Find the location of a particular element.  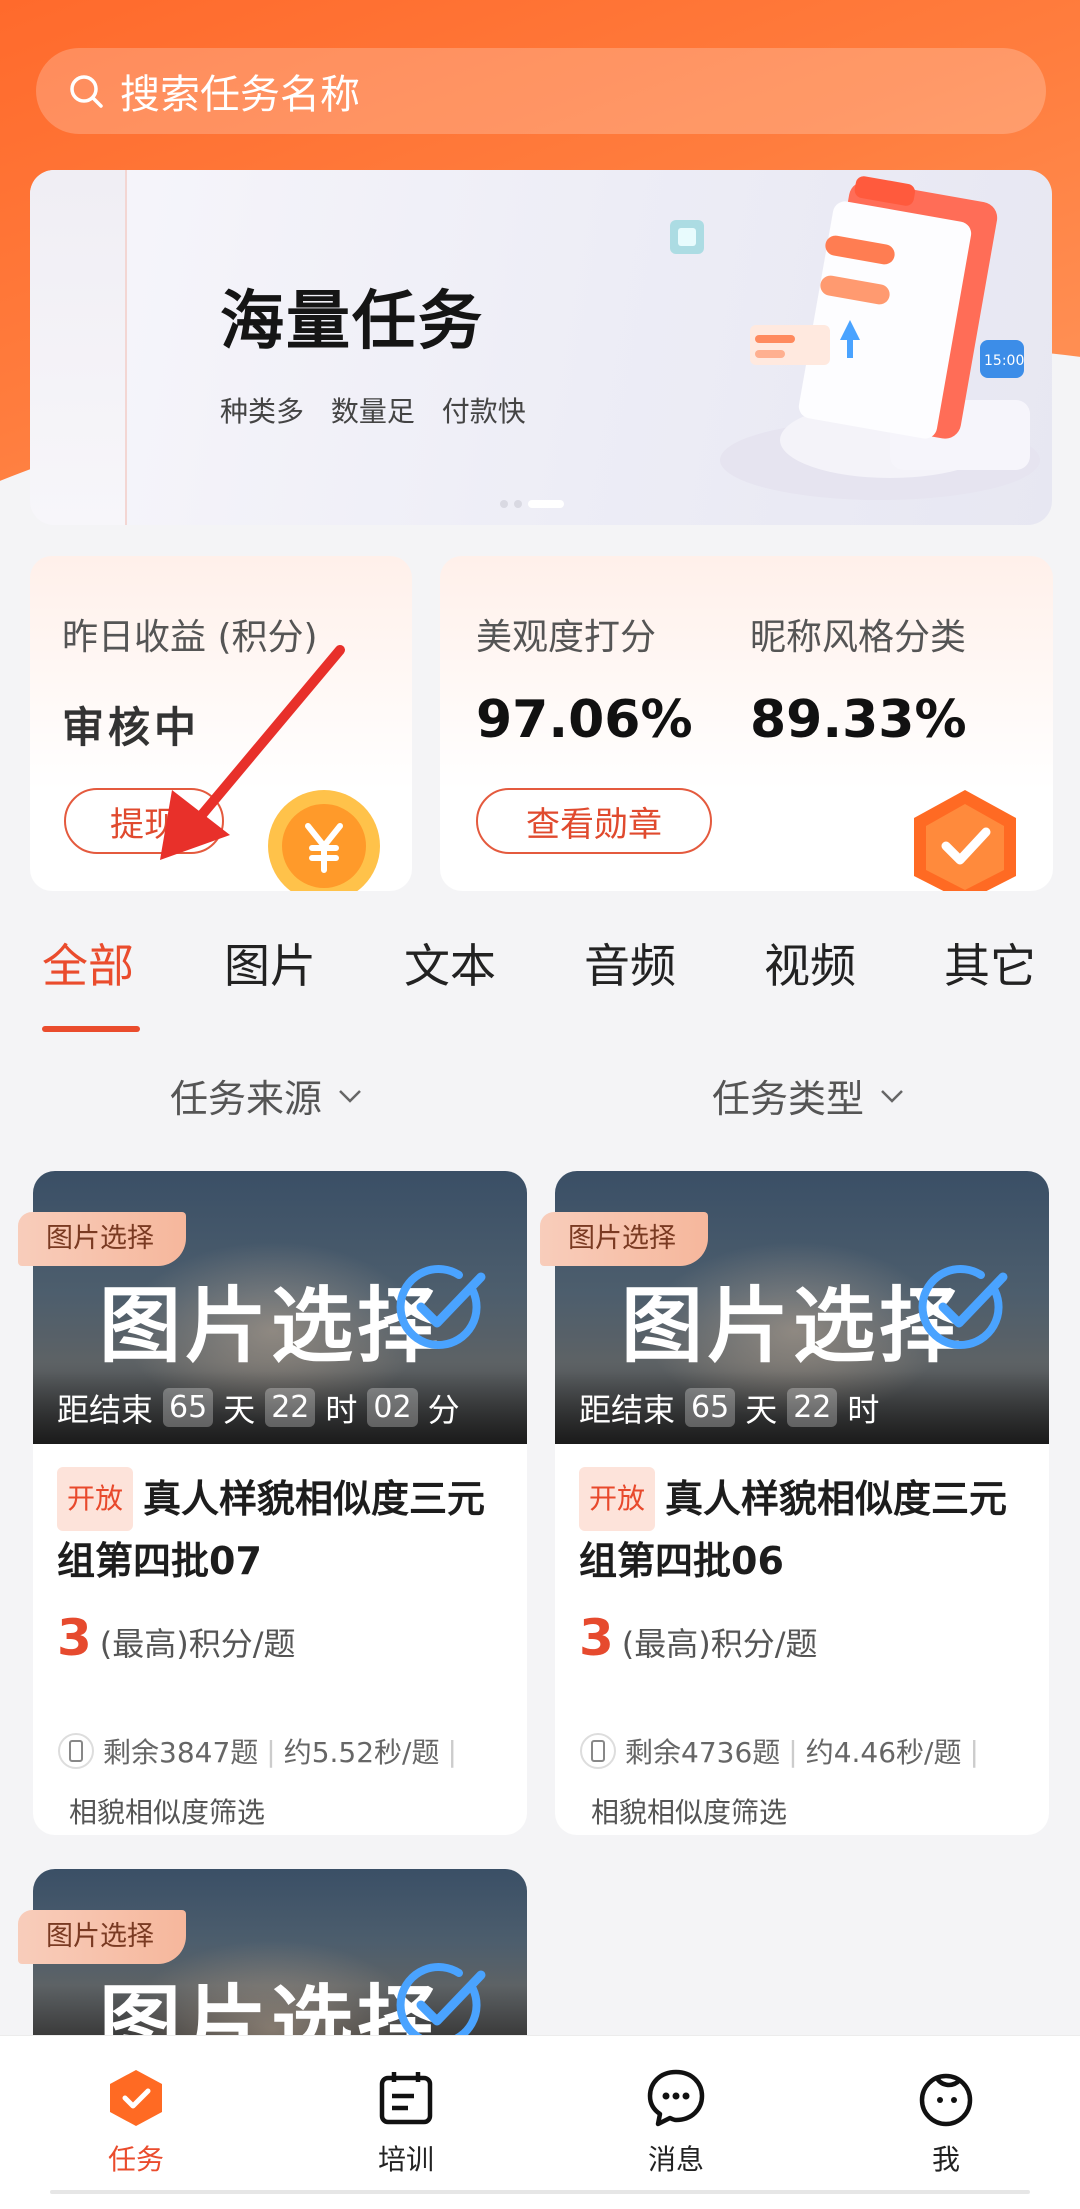

source-filter: 任务来源 is located at coordinates (267, 1095).